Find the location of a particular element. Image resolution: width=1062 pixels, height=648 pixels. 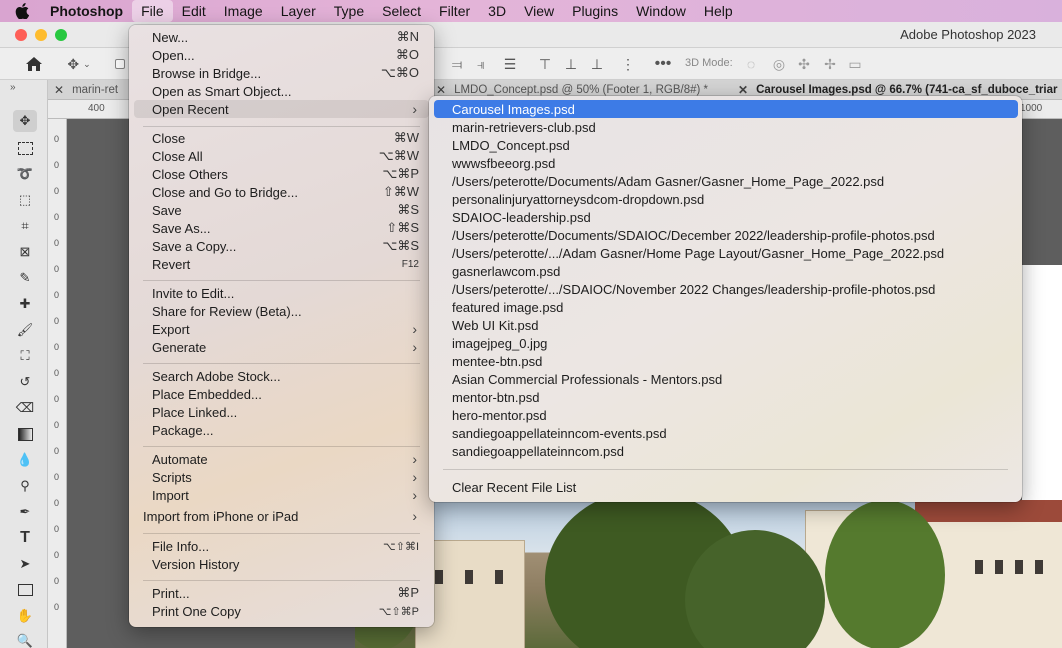

zoom-tool-icon: 🔍 is located at coordinates (25, 639).